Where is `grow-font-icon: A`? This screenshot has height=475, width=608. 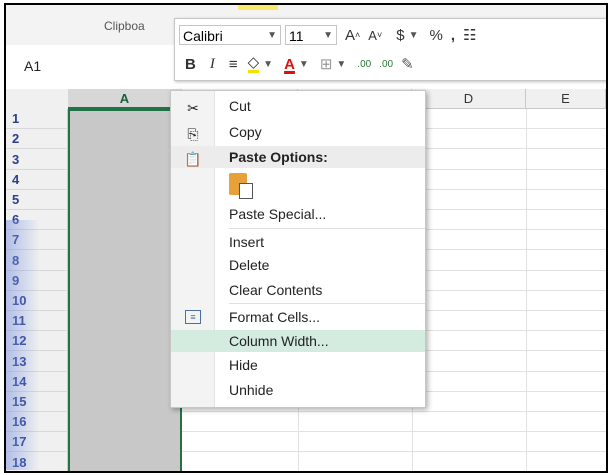 grow-font-icon: A is located at coordinates (350, 35).